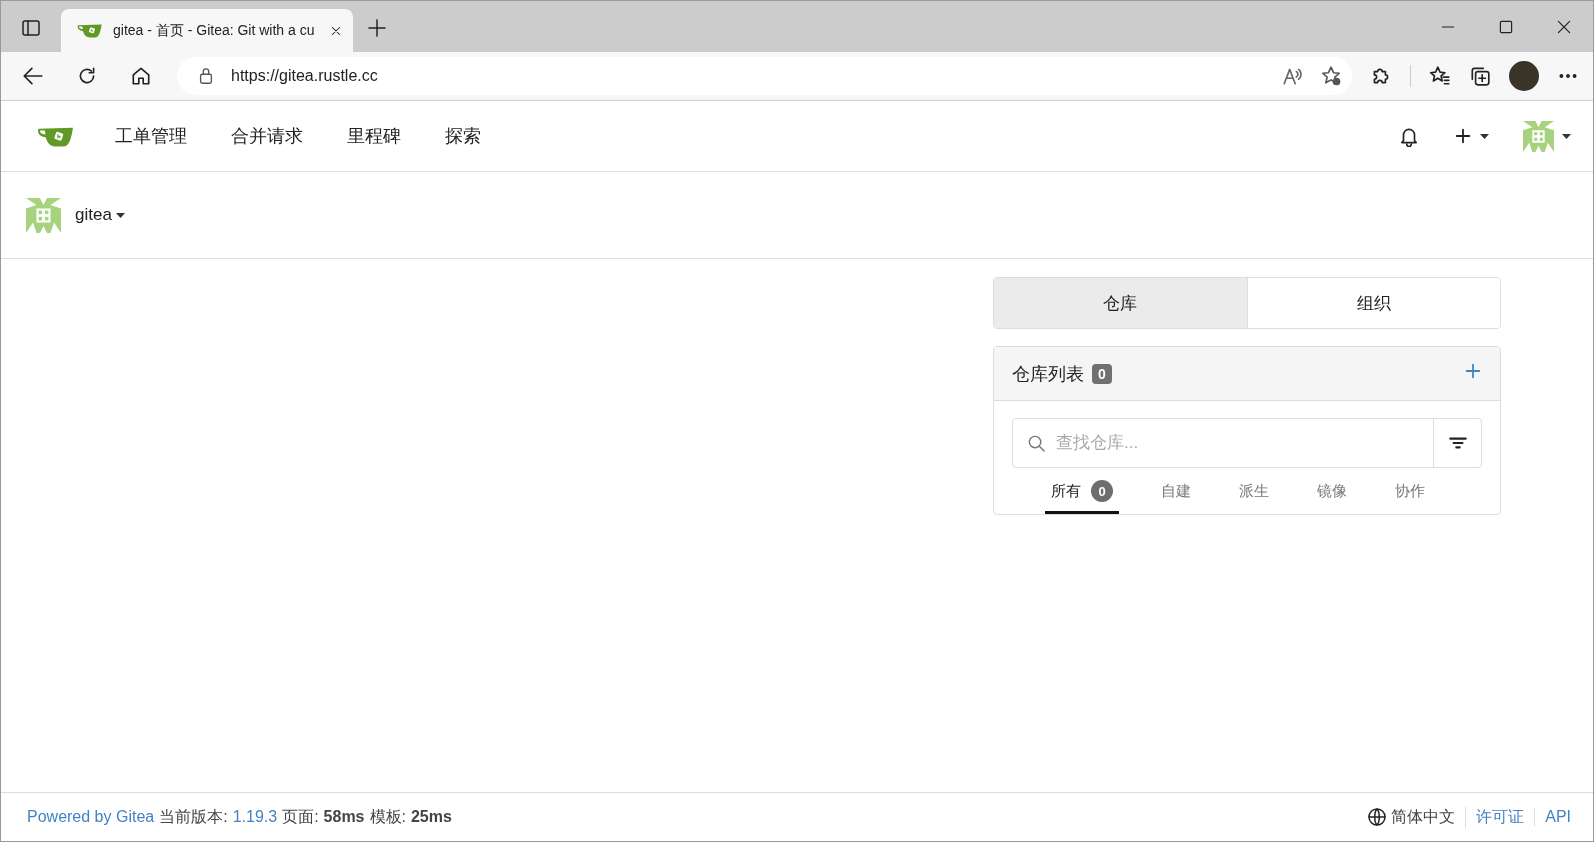 This screenshot has width=1594, height=842. I want to click on nav-link: 探索, so click(463, 136).